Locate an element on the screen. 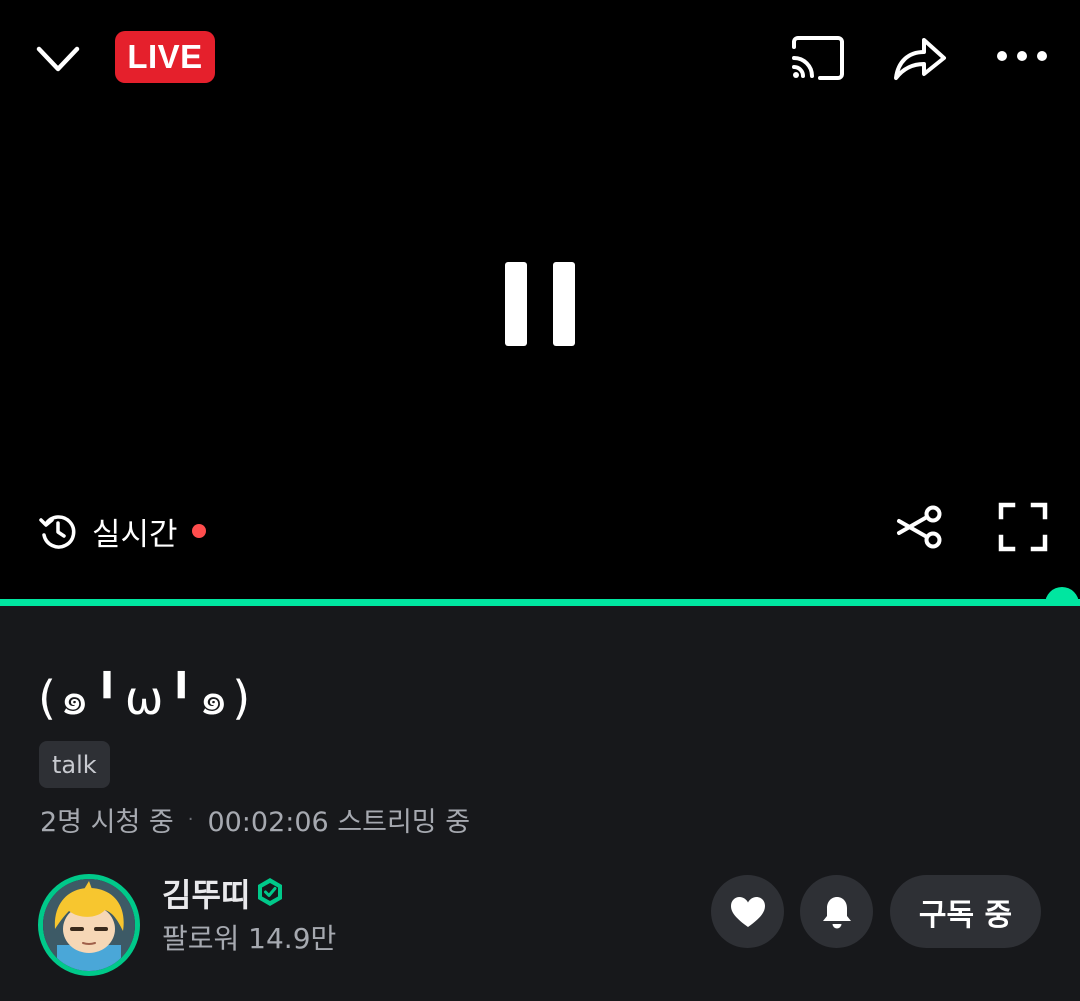  avatar-illustration is located at coordinates (89, 925).